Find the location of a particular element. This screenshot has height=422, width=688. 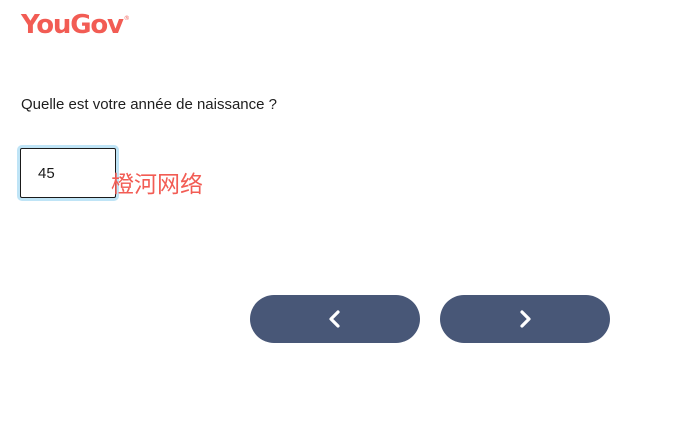

svg-text: 橙河网络 is located at coordinates (157, 185).